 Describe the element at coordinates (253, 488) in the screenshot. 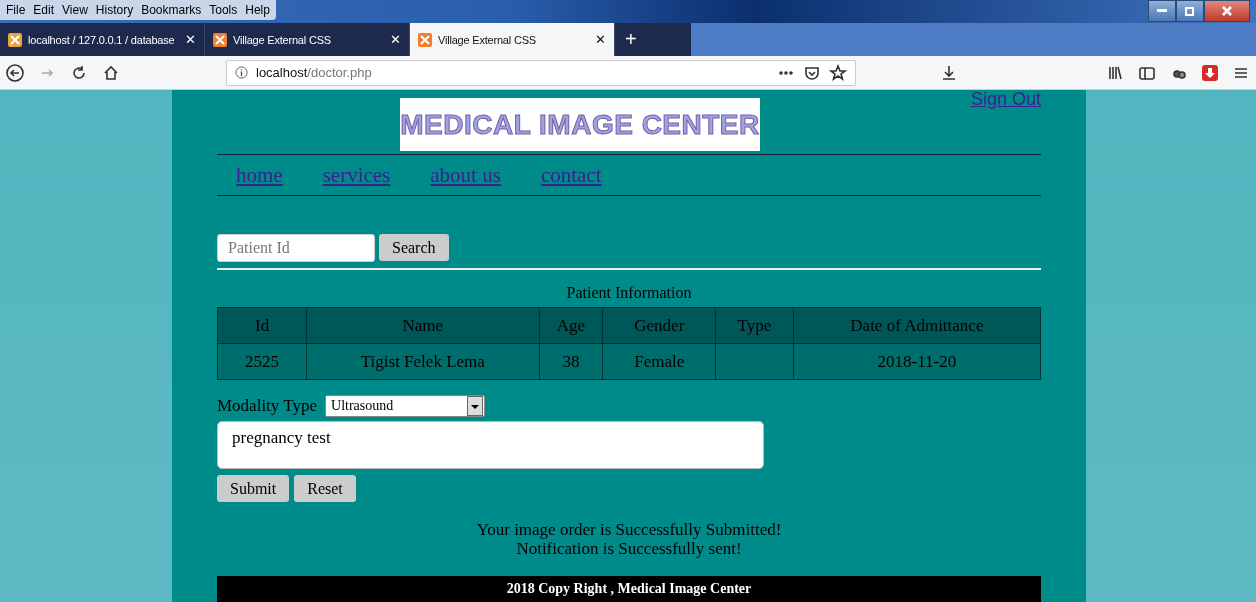

I see `submit-button: Submit` at that location.